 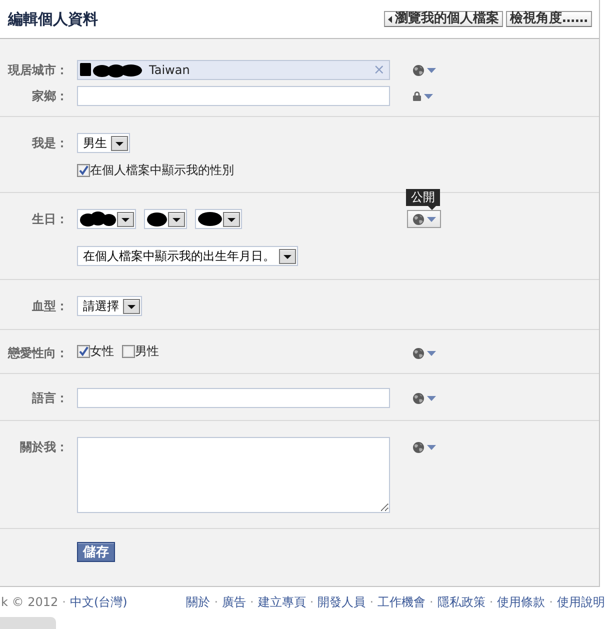 I want to click on footer-link: 關於, so click(x=198, y=602).